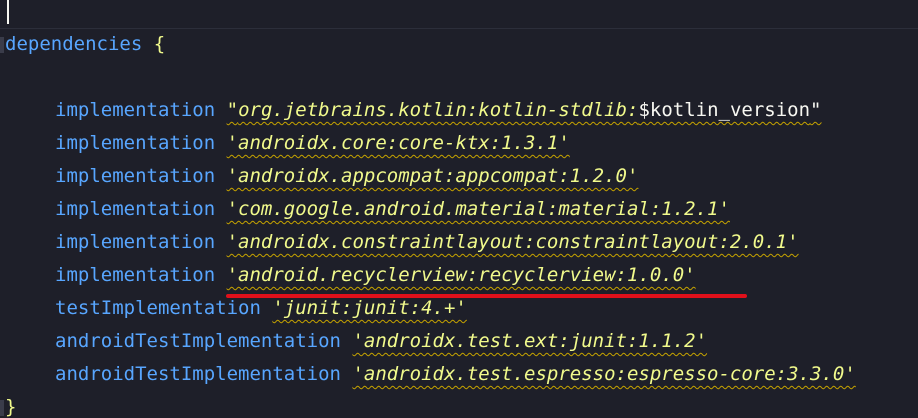 This screenshot has width=918, height=418. What do you see at coordinates (232, 110) in the screenshot?
I see `string-quote-open: "` at bounding box center [232, 110].